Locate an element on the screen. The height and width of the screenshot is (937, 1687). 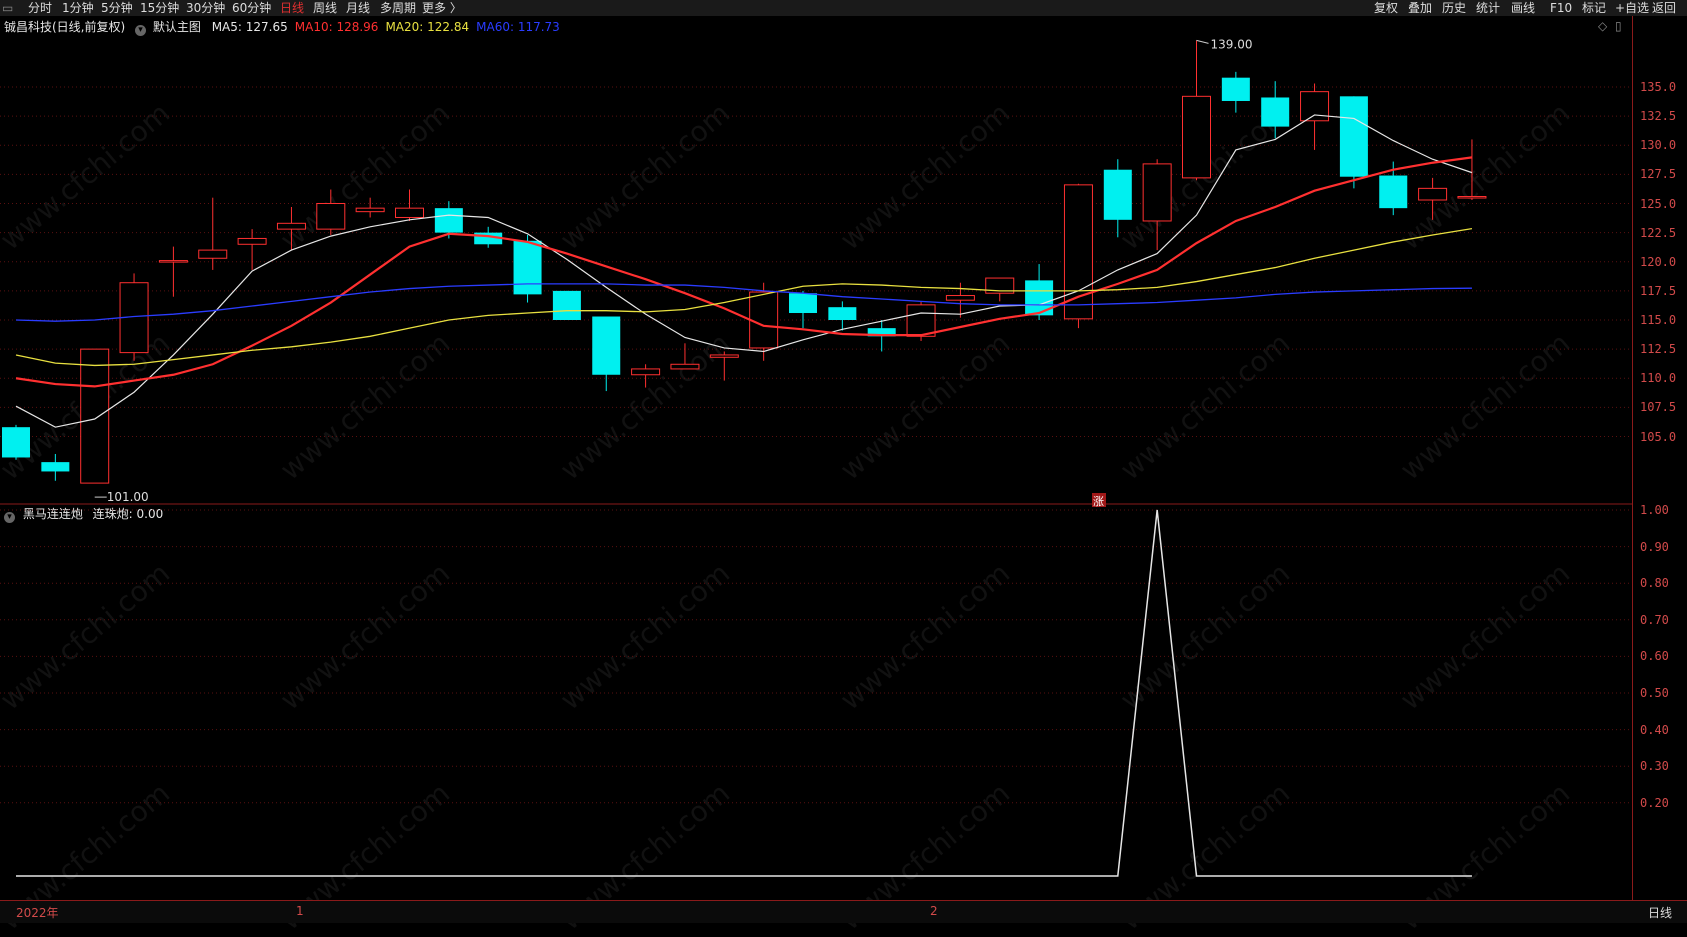
sub-tick-label: 0.60 is located at coordinates (1654, 656).